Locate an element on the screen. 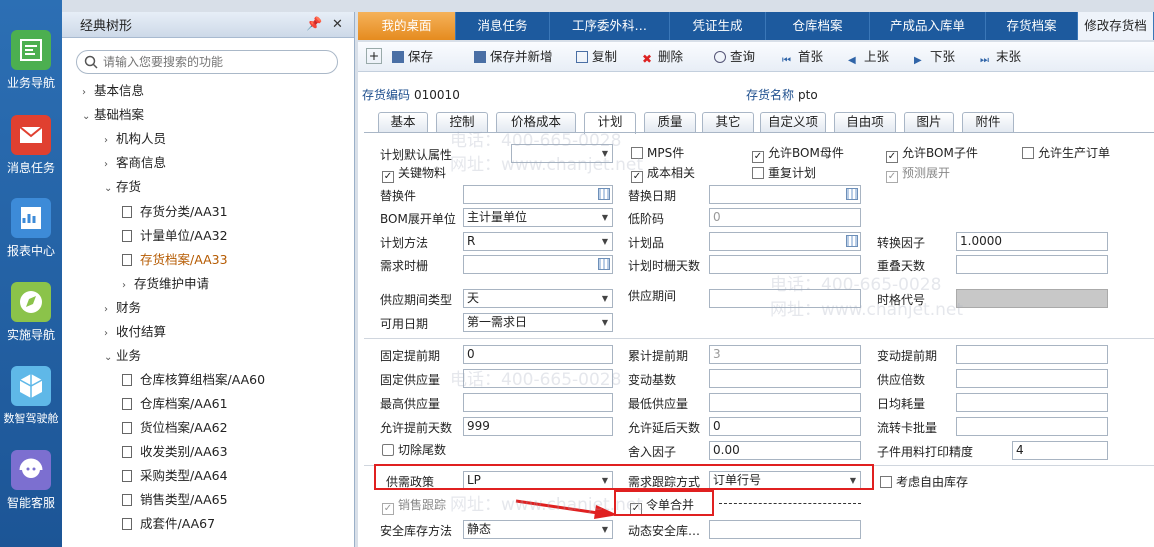 The height and width of the screenshot is (547, 1154). repeat-plan-checkbox: 重复计划 is located at coordinates (784, 172).